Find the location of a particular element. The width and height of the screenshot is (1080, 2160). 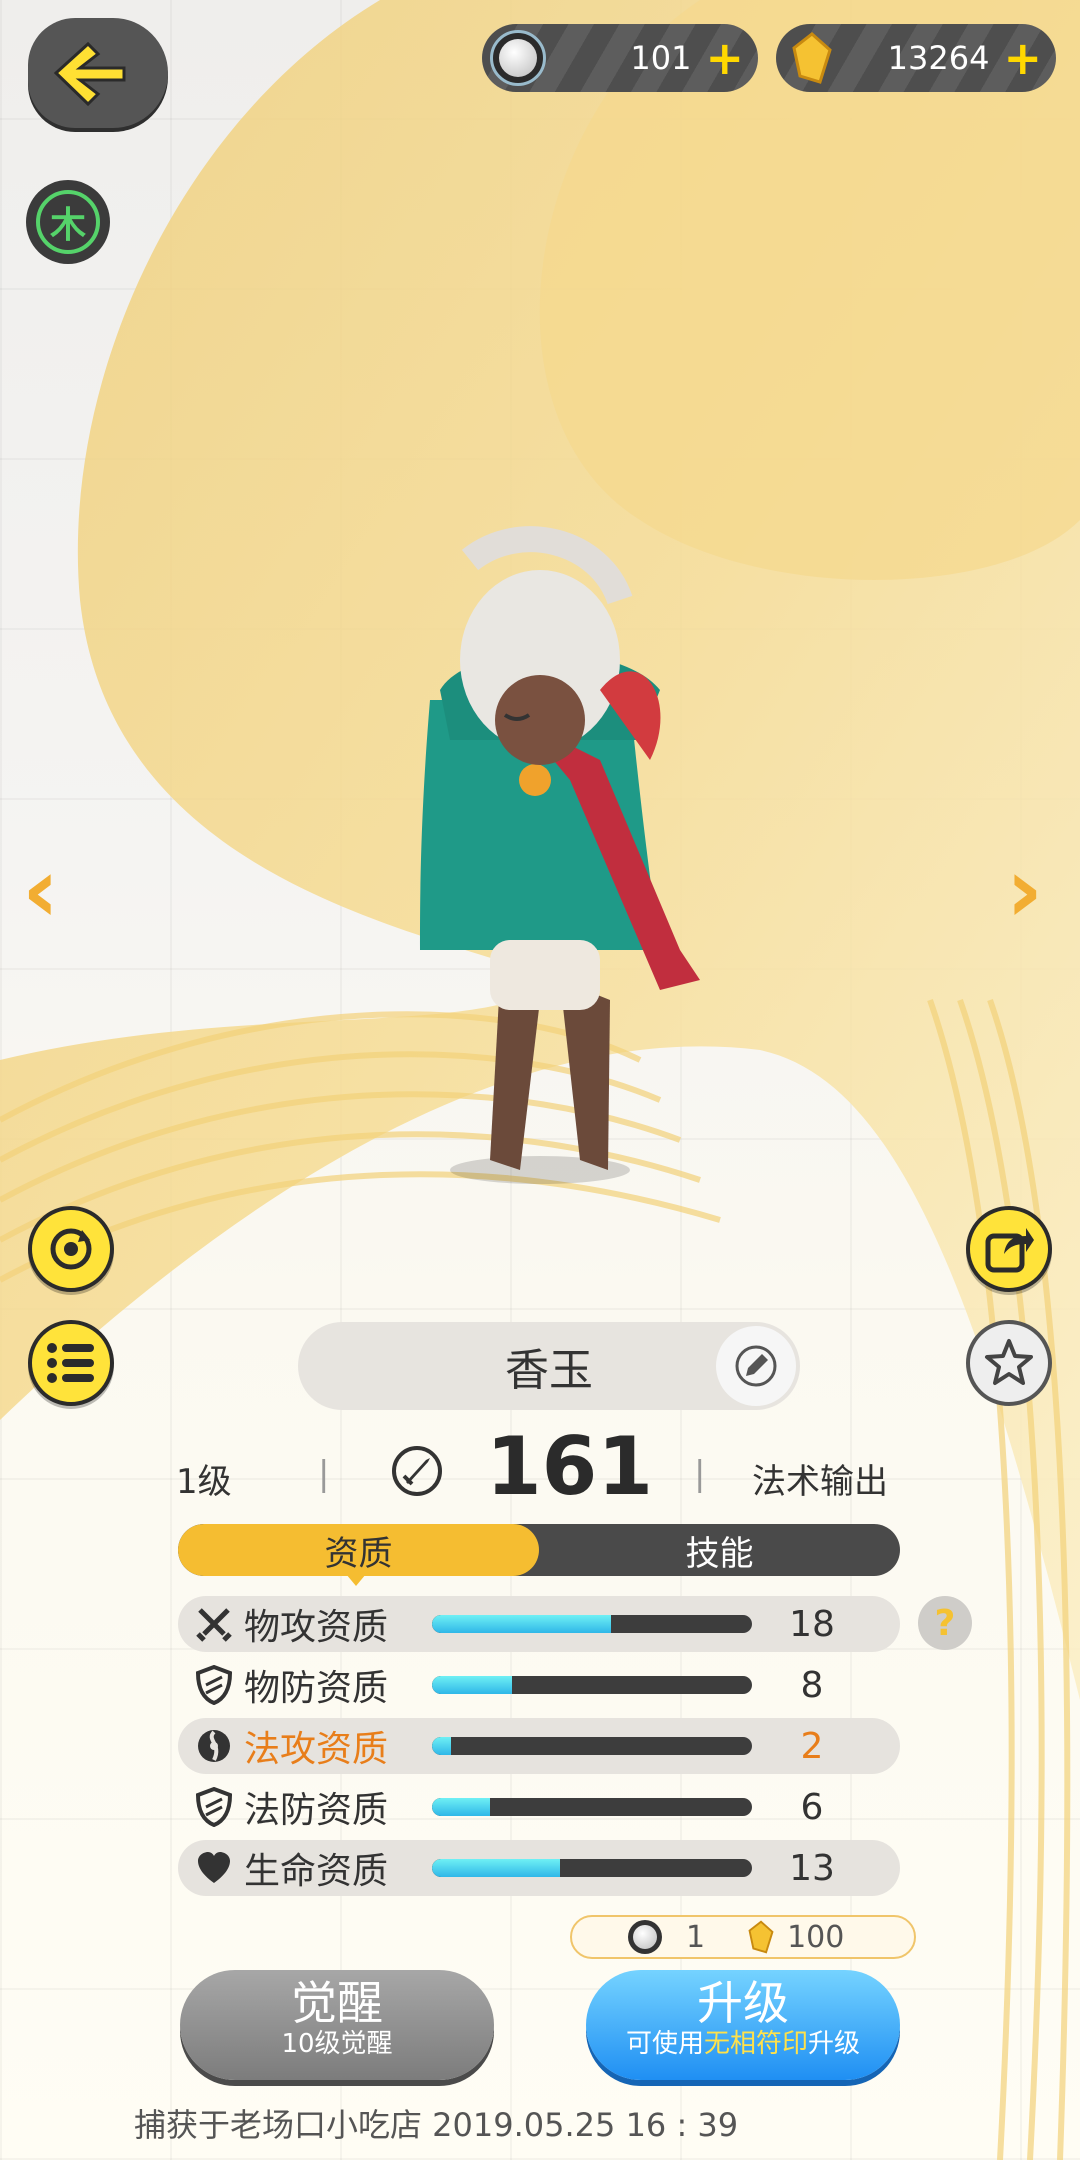

swap-pet-button is located at coordinates (71, 1249).